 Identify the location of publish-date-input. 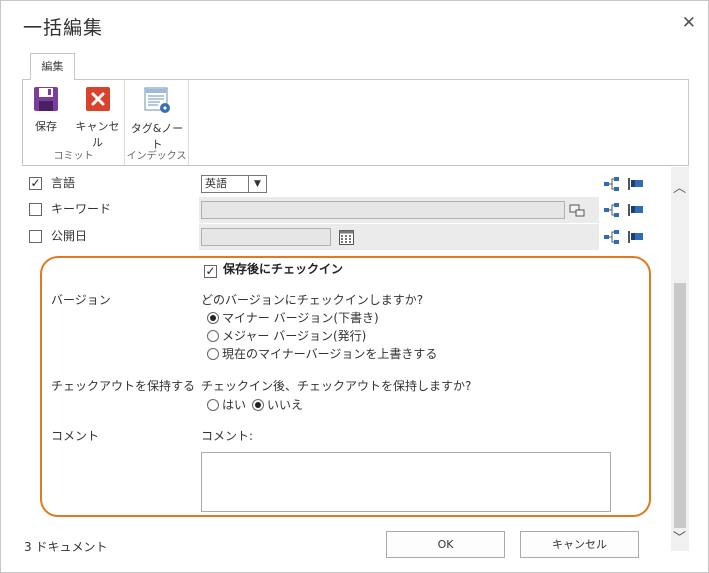
(266, 237).